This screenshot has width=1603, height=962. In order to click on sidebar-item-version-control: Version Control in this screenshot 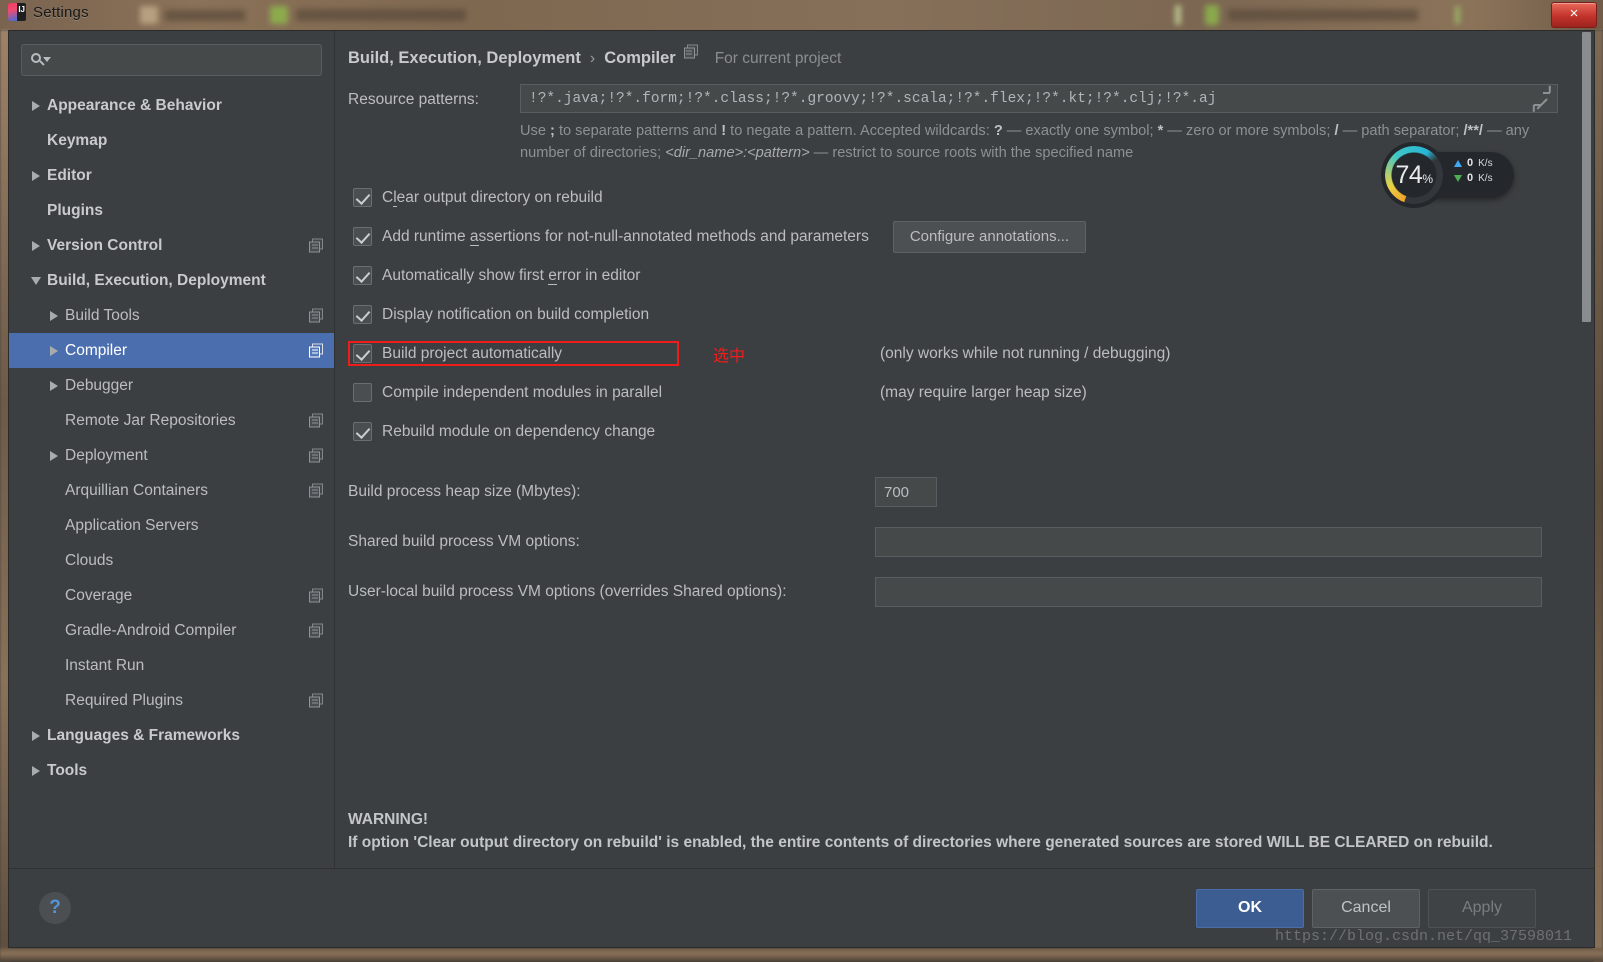, I will do `click(171, 245)`.